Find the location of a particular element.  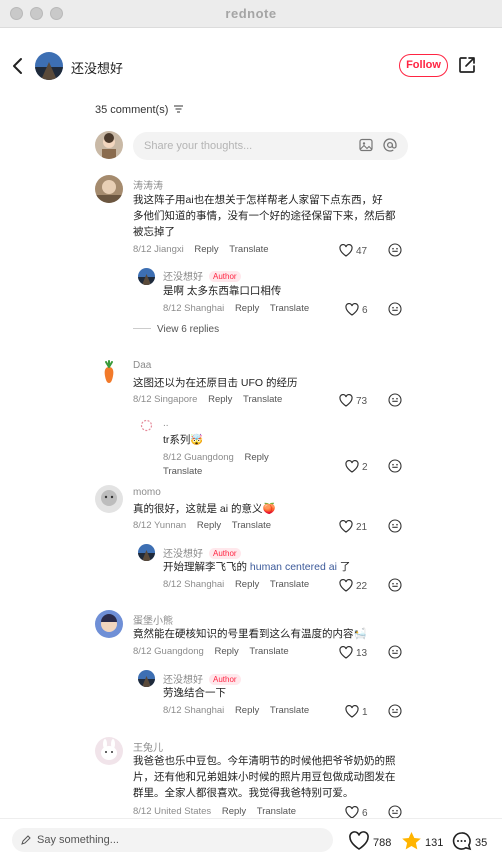

like-button: 21 is located at coordinates (353, 526).